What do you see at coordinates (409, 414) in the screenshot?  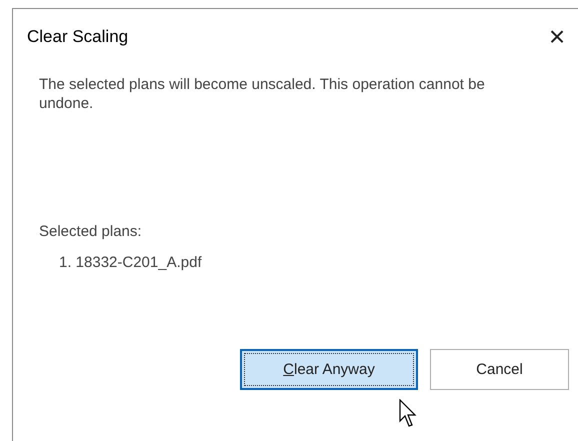 I see `mouse-pointer-icon` at bounding box center [409, 414].